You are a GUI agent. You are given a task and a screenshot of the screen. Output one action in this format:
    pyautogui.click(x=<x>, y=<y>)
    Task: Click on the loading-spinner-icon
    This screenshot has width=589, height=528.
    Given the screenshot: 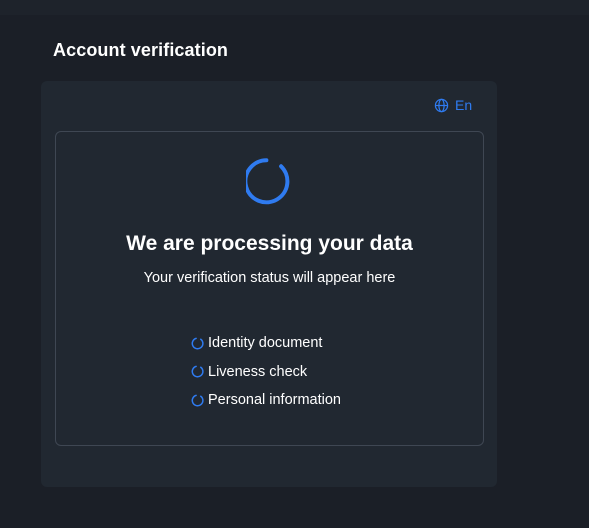 What is the action you would take?
    pyautogui.click(x=268, y=181)
    